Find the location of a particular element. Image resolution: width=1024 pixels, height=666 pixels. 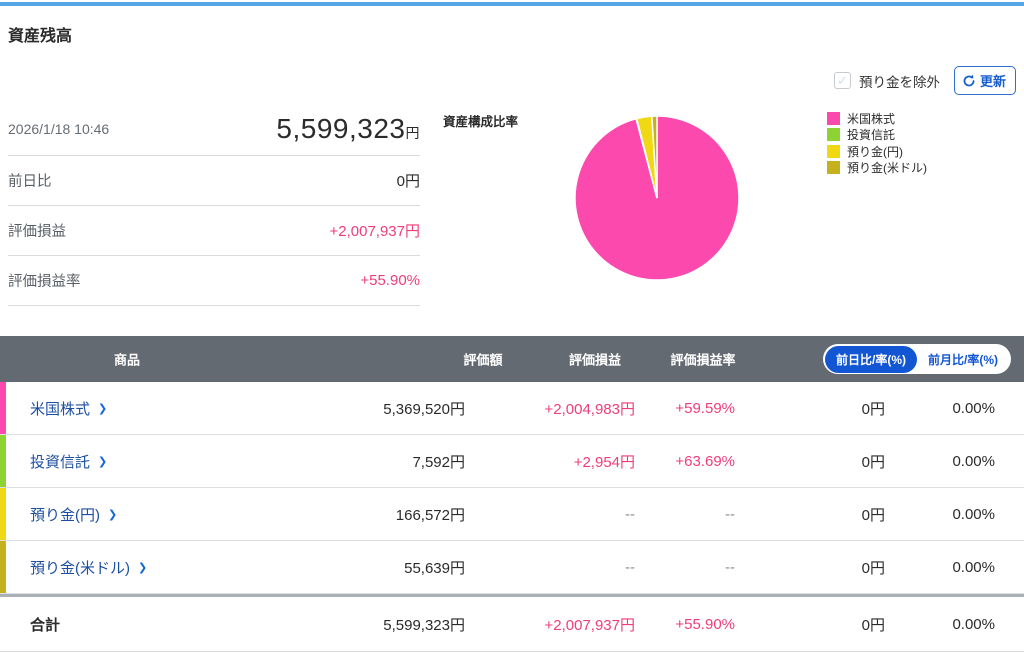

toggle-month-change-rate: 前月比/率(%) is located at coordinates (963, 359).